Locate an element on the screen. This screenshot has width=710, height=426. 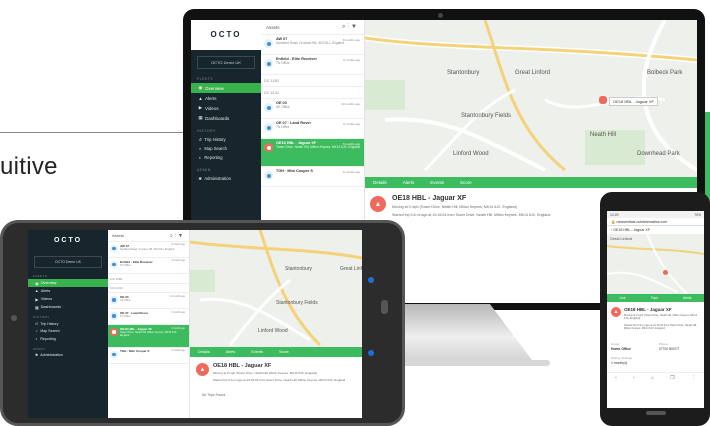
status-battery: 70% is located at coordinates (697, 214).